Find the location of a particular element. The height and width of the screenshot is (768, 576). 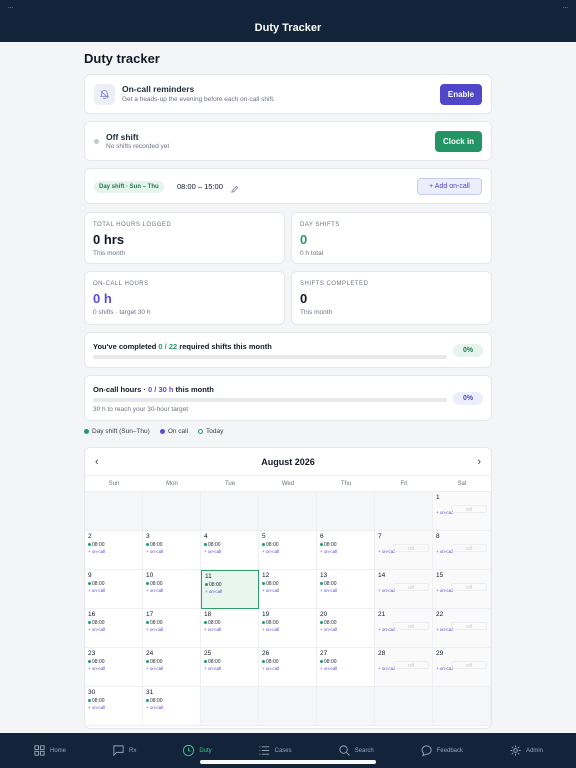

calendar-day-cell: 30 08:00 + on-call is located at coordinates (114, 706).